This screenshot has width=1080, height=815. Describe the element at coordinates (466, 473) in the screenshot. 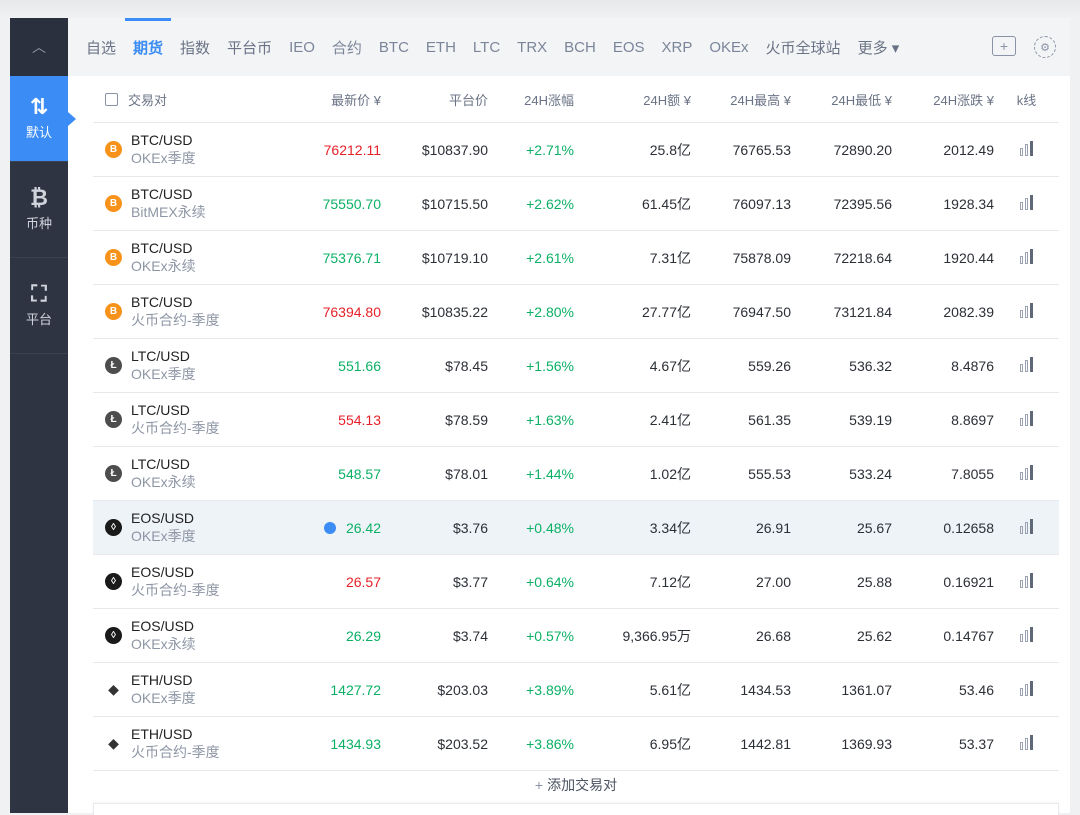

I see `platform-price: $78.01` at that location.